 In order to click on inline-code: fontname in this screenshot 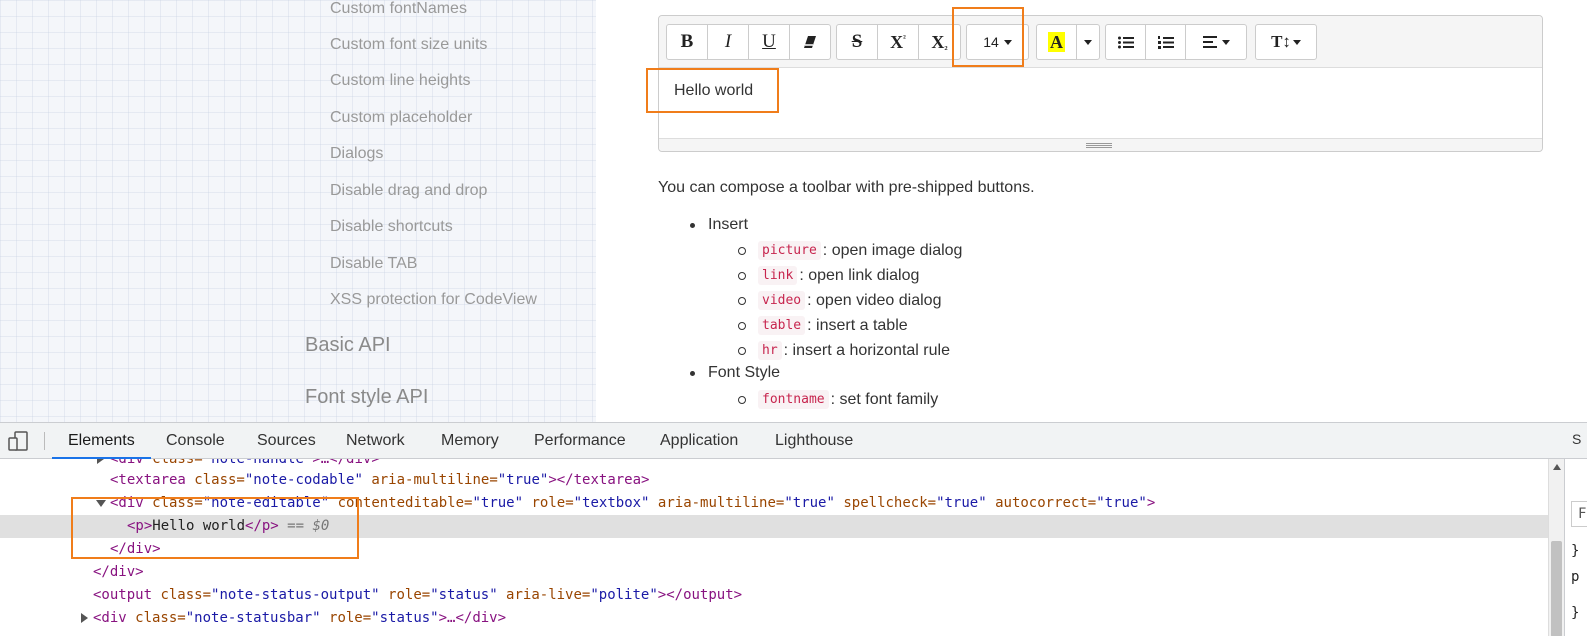, I will do `click(793, 399)`.